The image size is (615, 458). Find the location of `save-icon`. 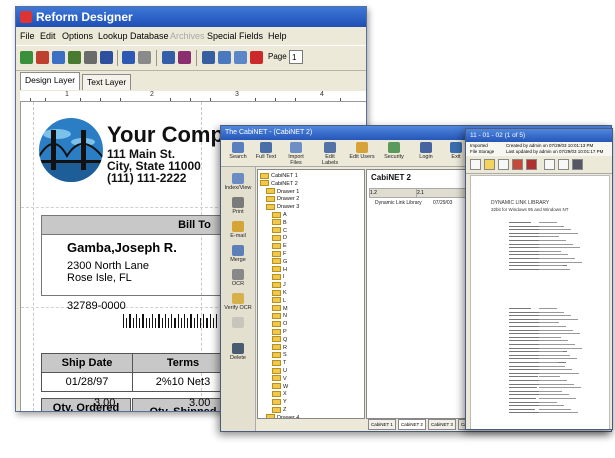

save-icon is located at coordinates (58, 57).